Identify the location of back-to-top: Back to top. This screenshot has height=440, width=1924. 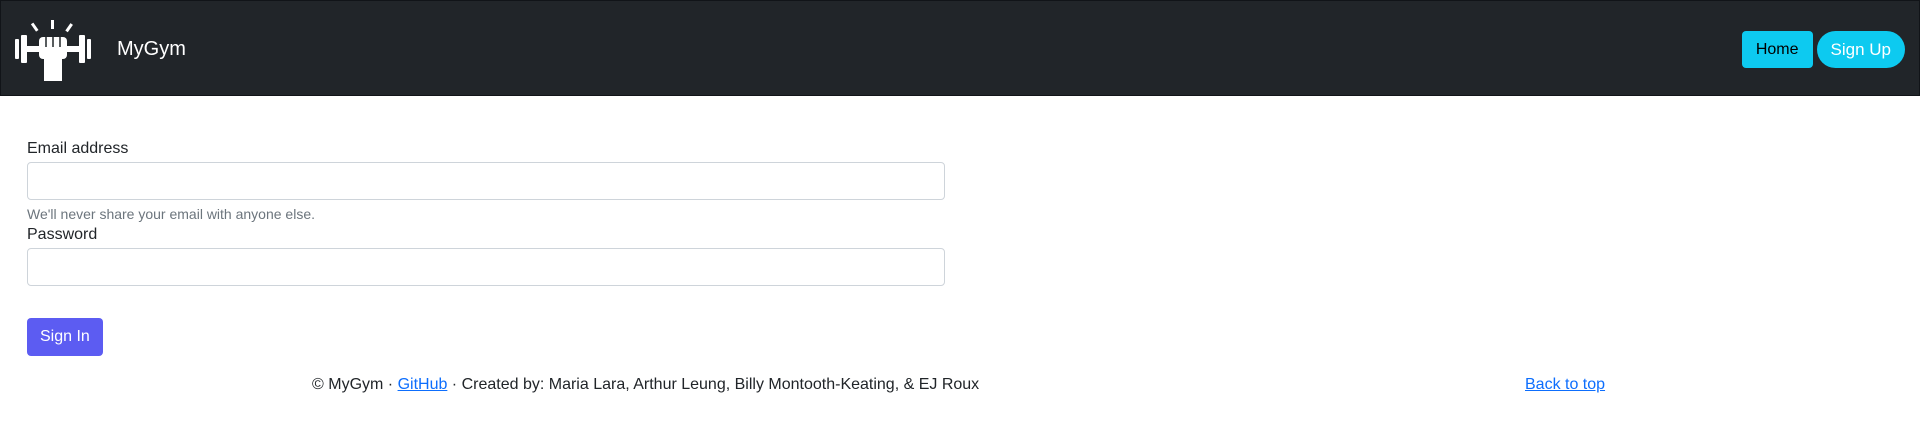
(1565, 385).